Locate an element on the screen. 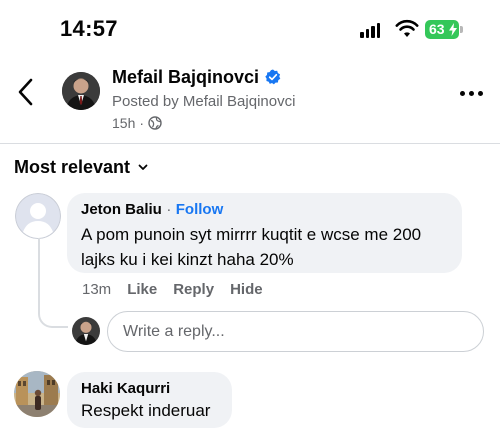  charging-bolt-icon is located at coordinates (453, 29).